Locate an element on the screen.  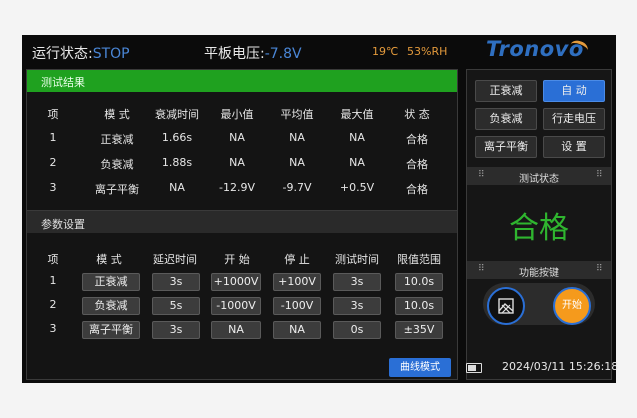
res-row-idx: 1 is located at coordinates (53, 137).